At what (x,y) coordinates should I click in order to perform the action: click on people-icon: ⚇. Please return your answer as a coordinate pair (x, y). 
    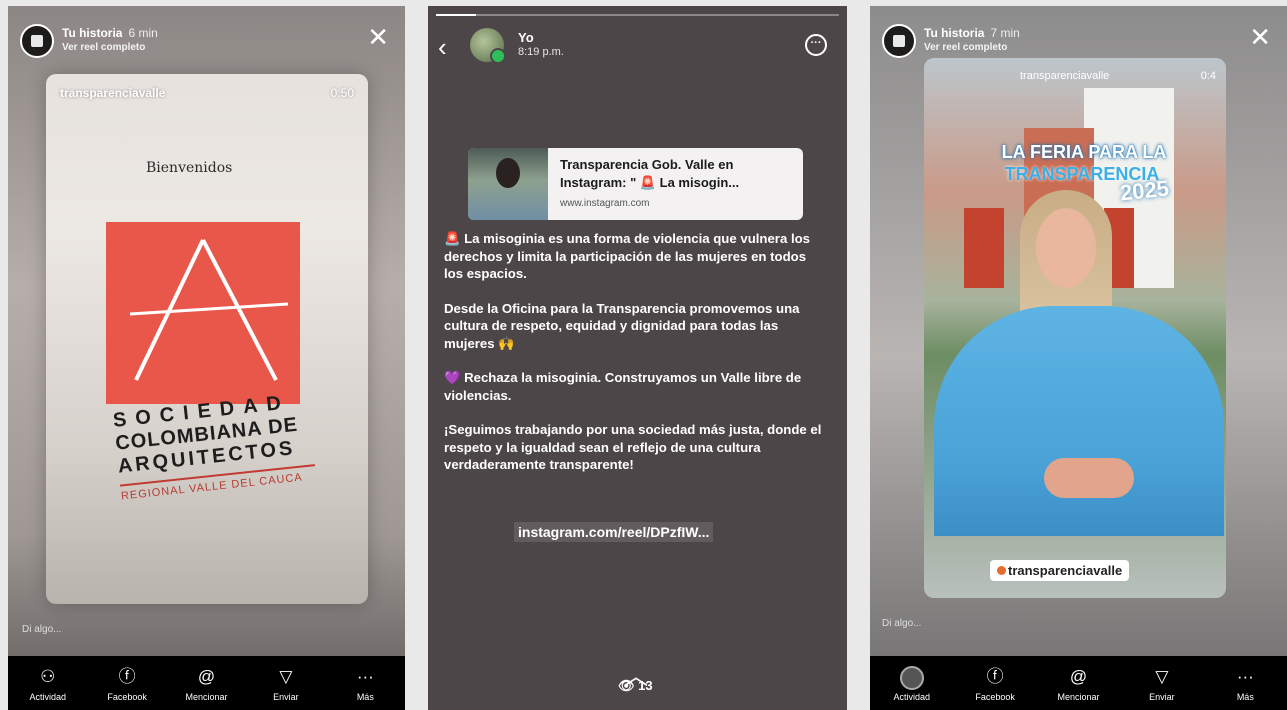
    Looking at the image, I should click on (48, 676).